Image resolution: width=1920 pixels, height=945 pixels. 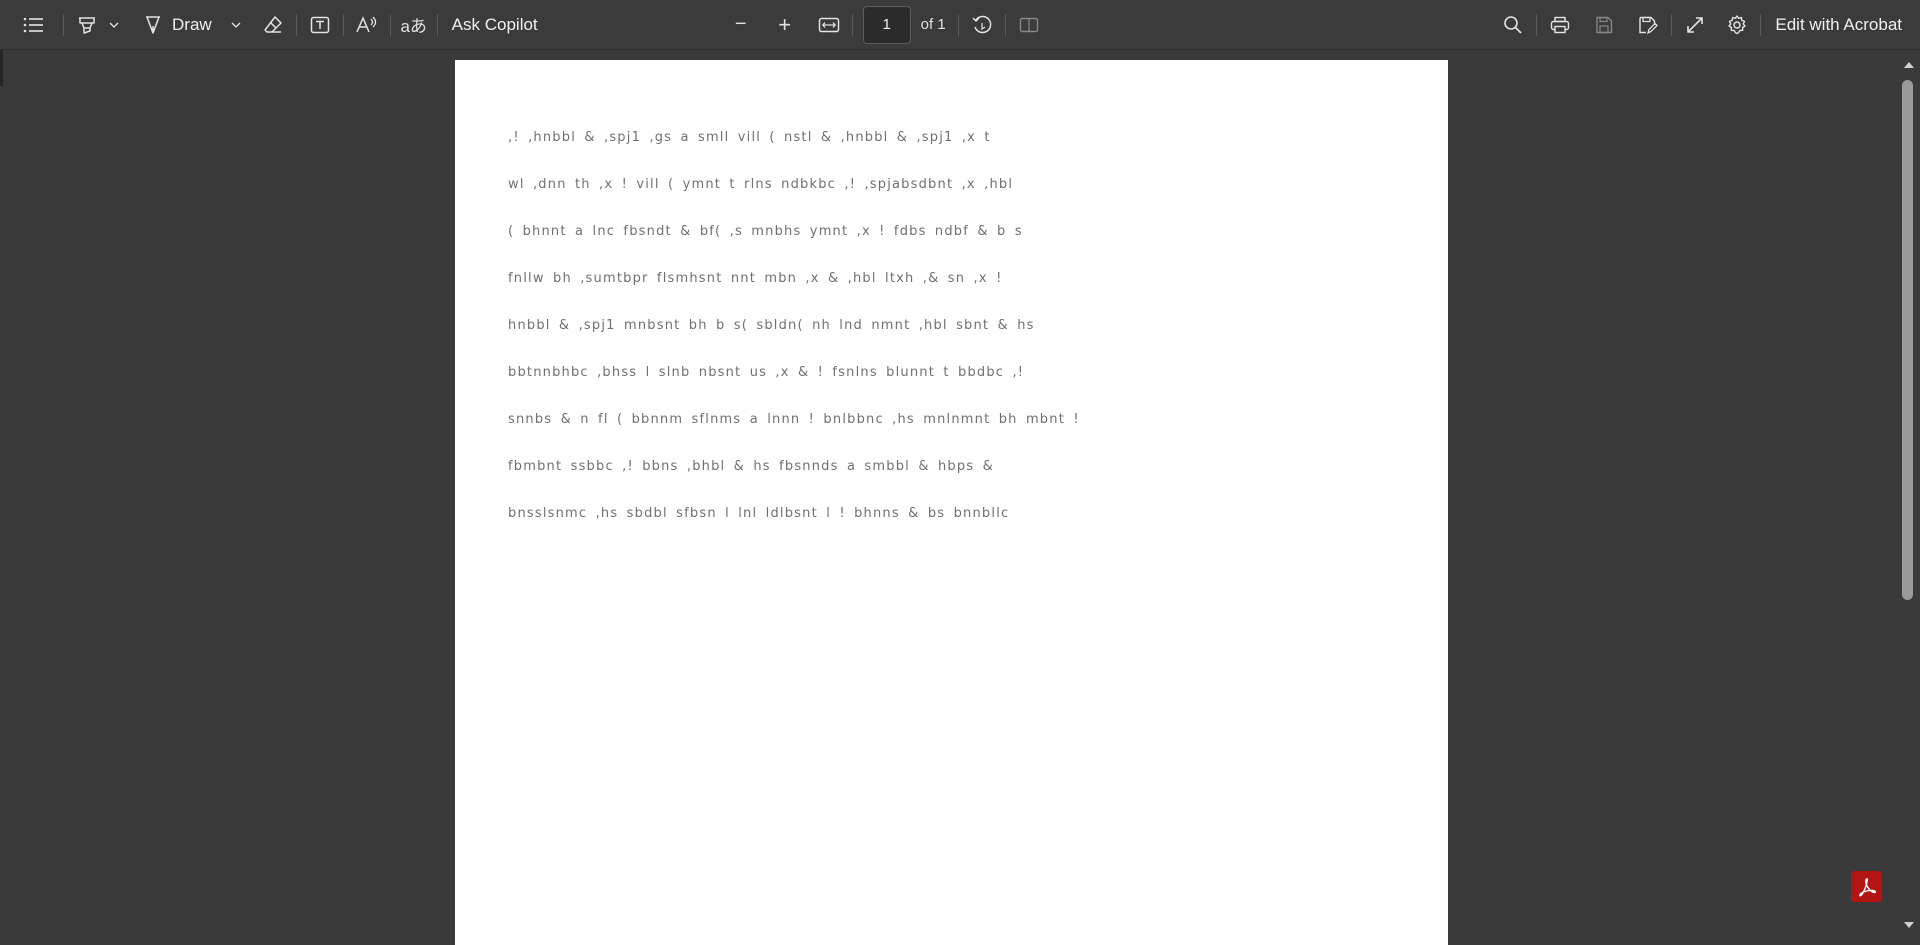 What do you see at coordinates (1909, 65) in the screenshot?
I see `scroll-up-arrow` at bounding box center [1909, 65].